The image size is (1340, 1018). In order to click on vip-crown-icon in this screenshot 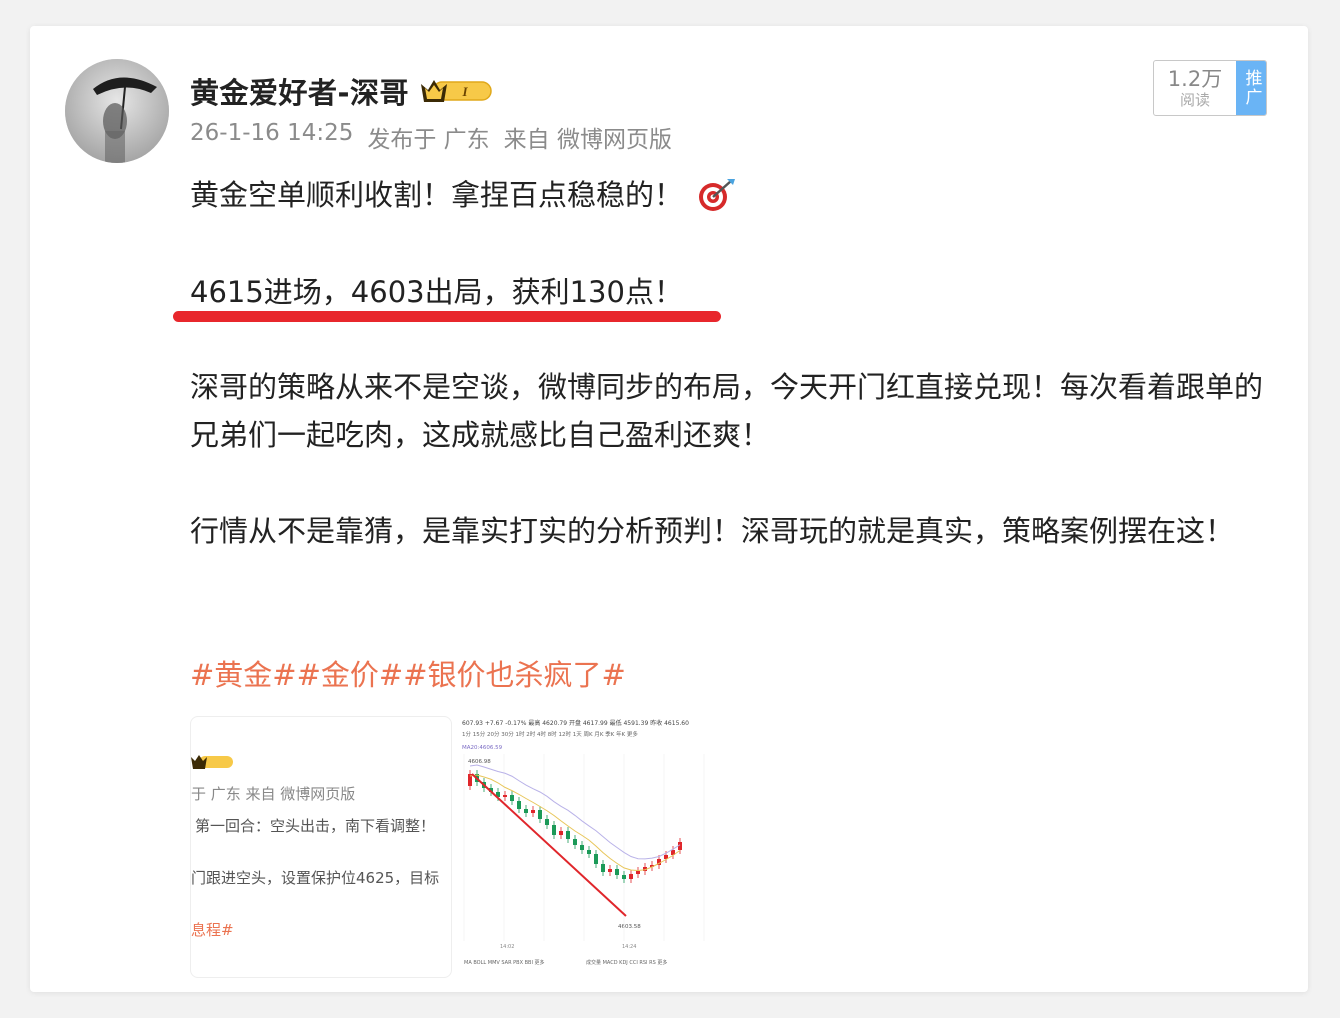, I will do `click(212, 762)`.